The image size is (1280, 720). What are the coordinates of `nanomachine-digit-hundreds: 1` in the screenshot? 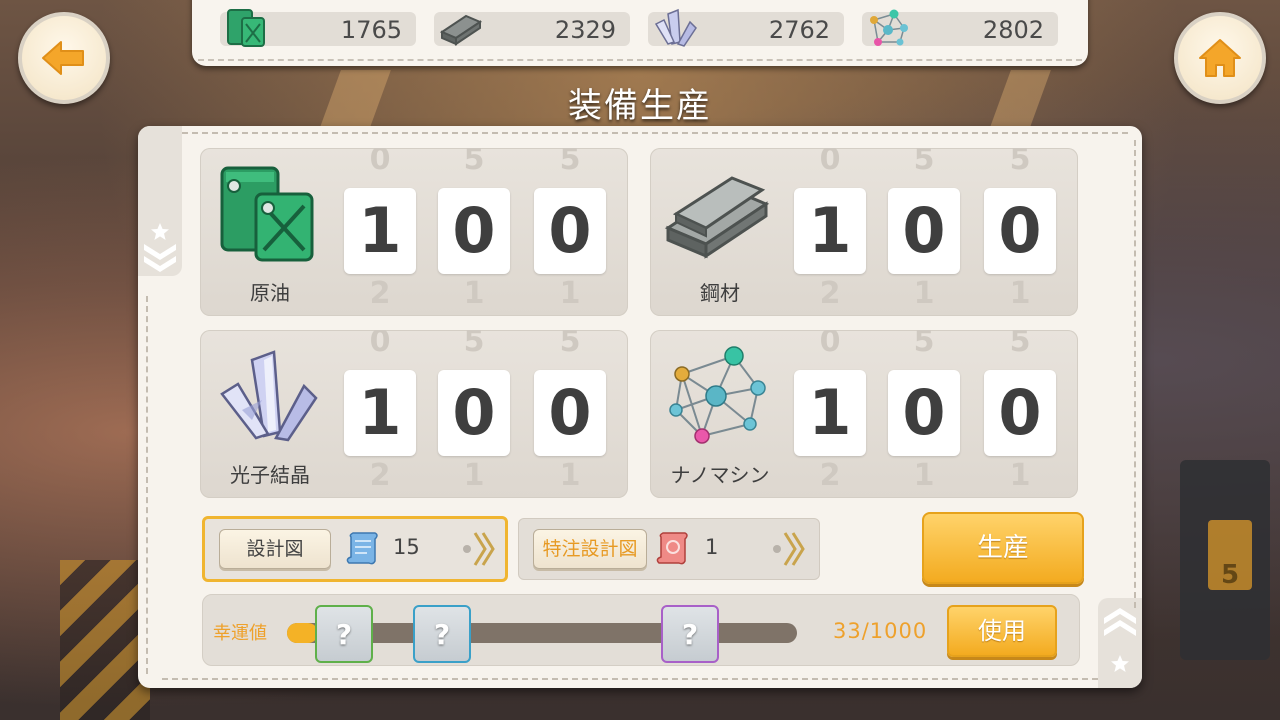 It's located at (830, 413).